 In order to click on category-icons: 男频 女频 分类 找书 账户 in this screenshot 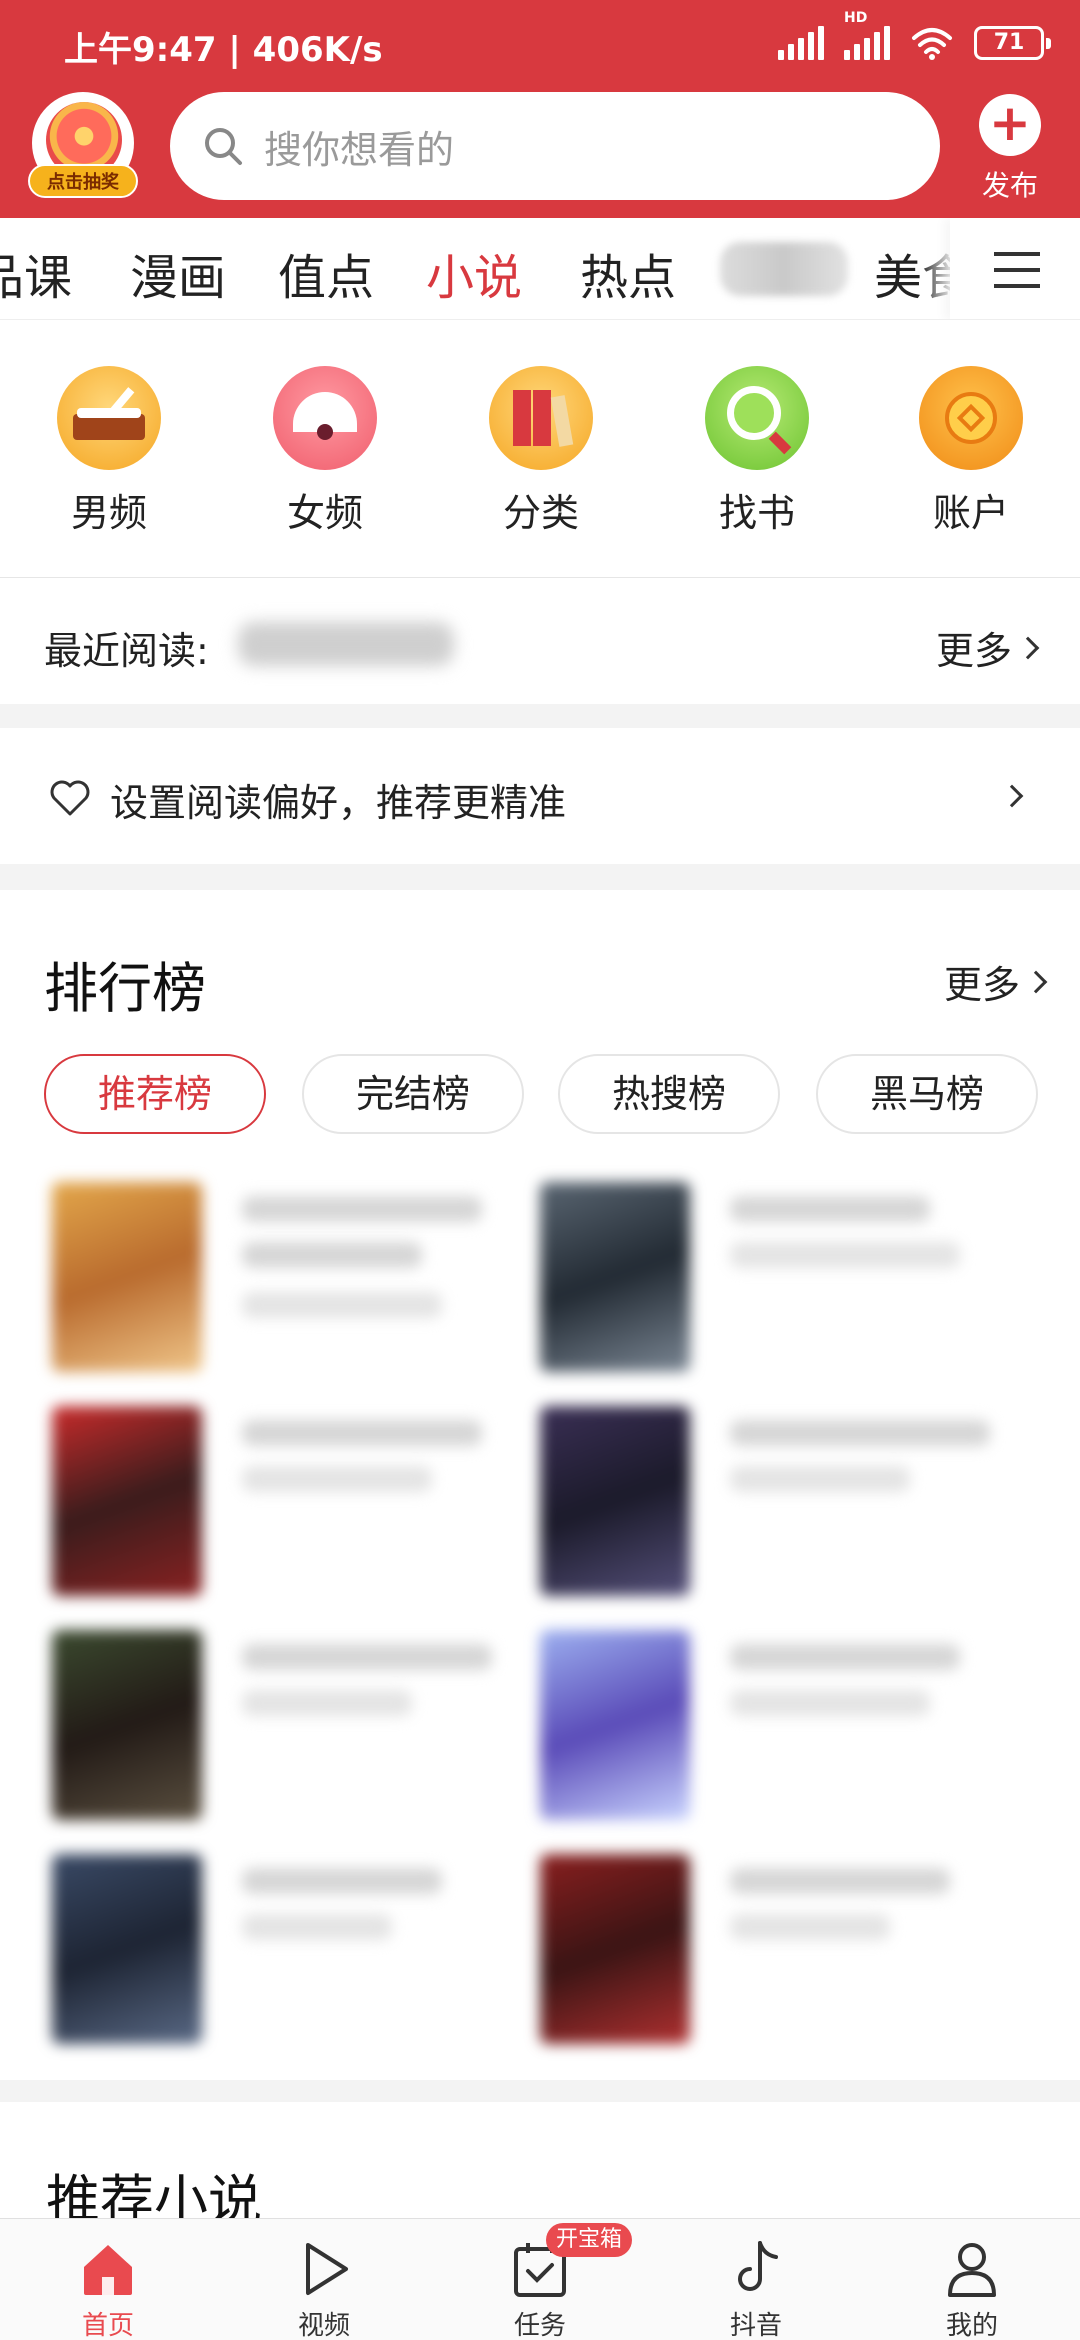, I will do `click(540, 450)`.